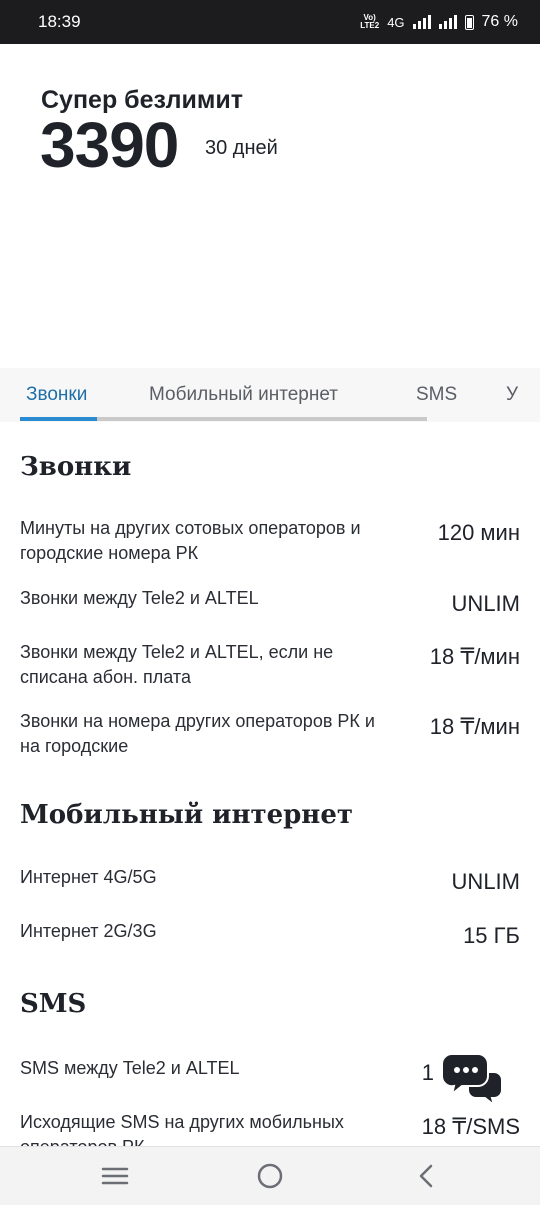  Describe the element at coordinates (436, 395) in the screenshot. I see `tab-sms: SMS` at that location.